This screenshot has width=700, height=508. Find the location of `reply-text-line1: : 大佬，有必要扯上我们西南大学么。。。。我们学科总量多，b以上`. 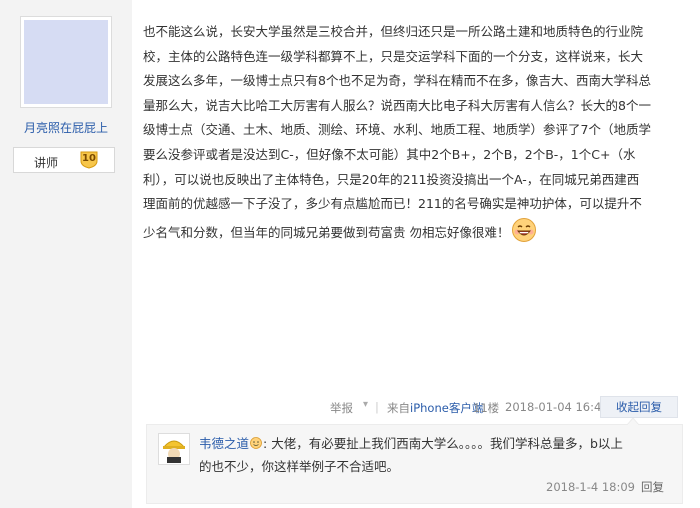

reply-text-line1: : 大佬，有必要扯上我们西南大学么。。。。我们学科总量多，b以上 is located at coordinates (443, 443).